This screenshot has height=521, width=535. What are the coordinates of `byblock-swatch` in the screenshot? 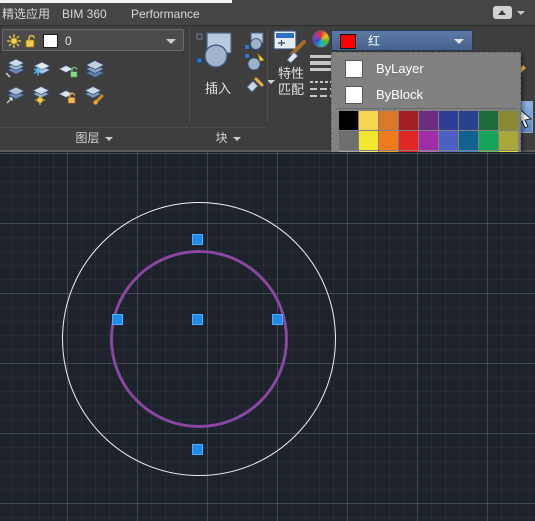 It's located at (354, 95).